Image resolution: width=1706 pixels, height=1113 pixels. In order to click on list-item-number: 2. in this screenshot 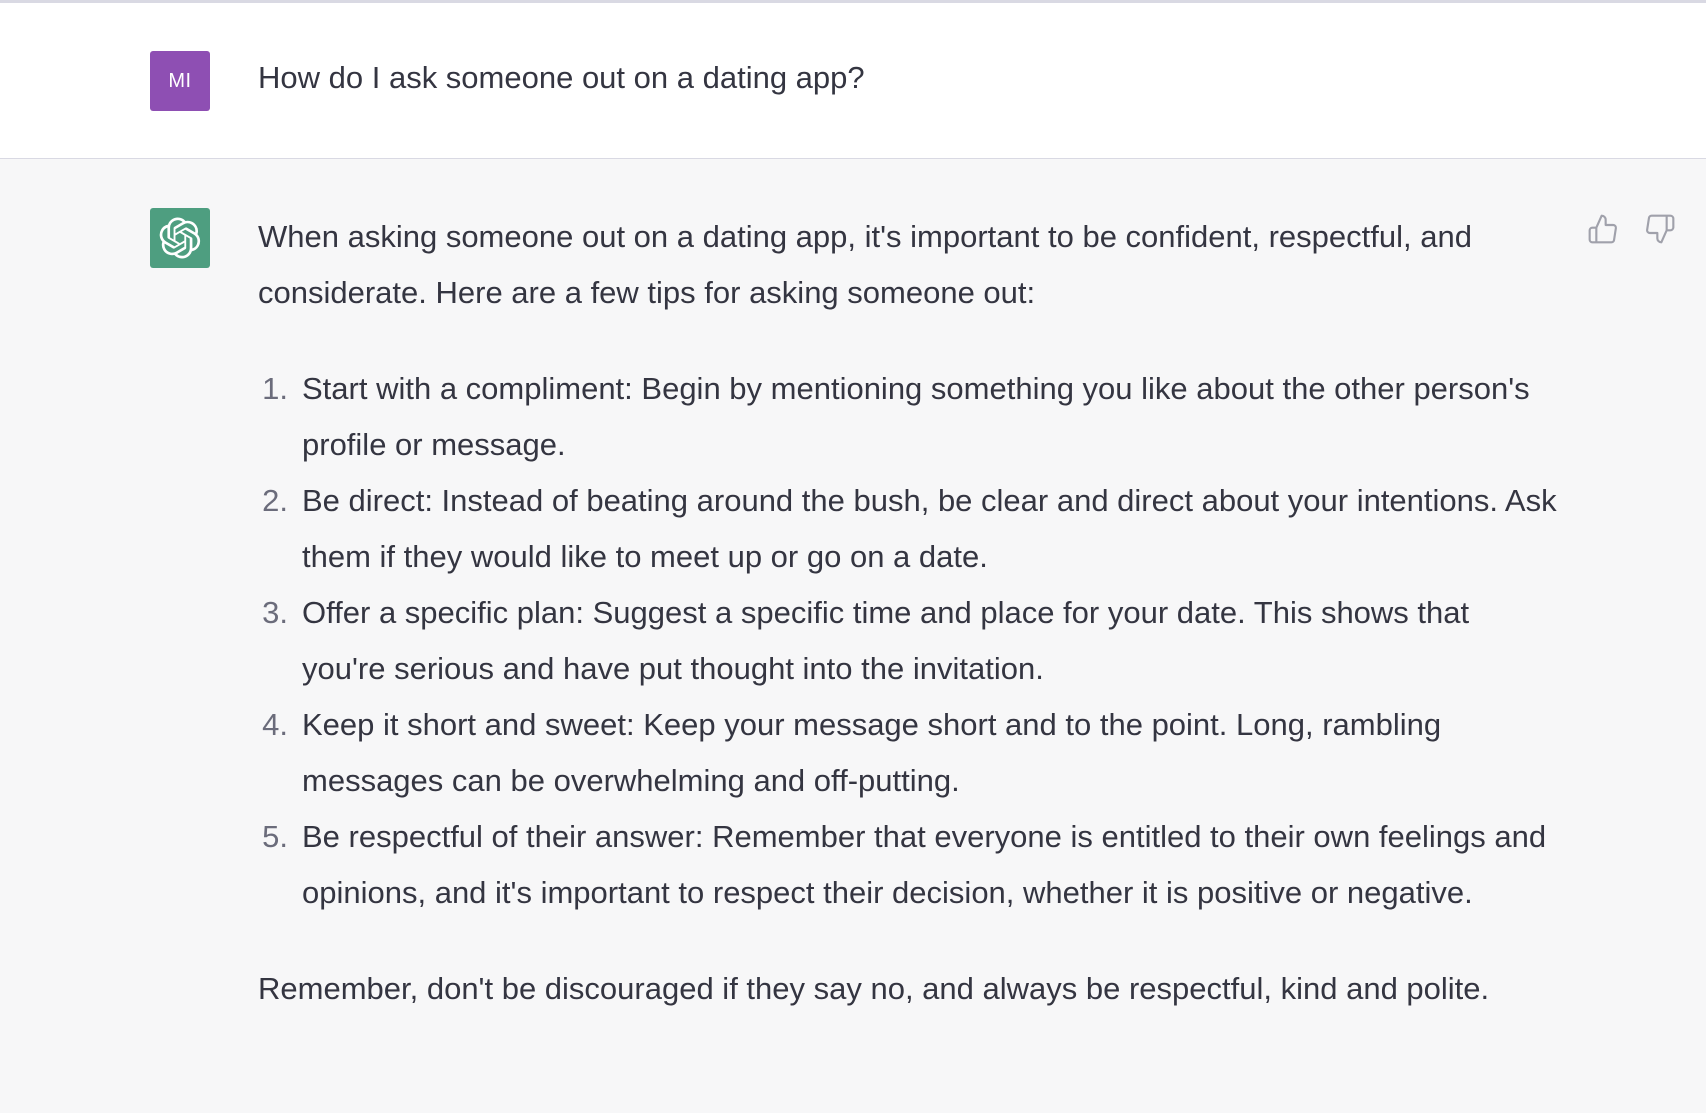, I will do `click(275, 500)`.